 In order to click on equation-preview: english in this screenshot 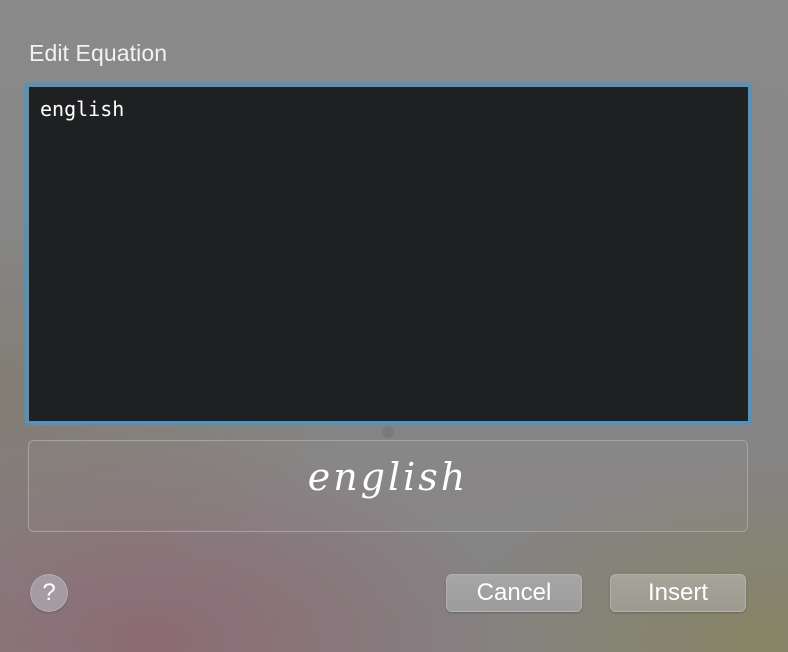, I will do `click(388, 486)`.